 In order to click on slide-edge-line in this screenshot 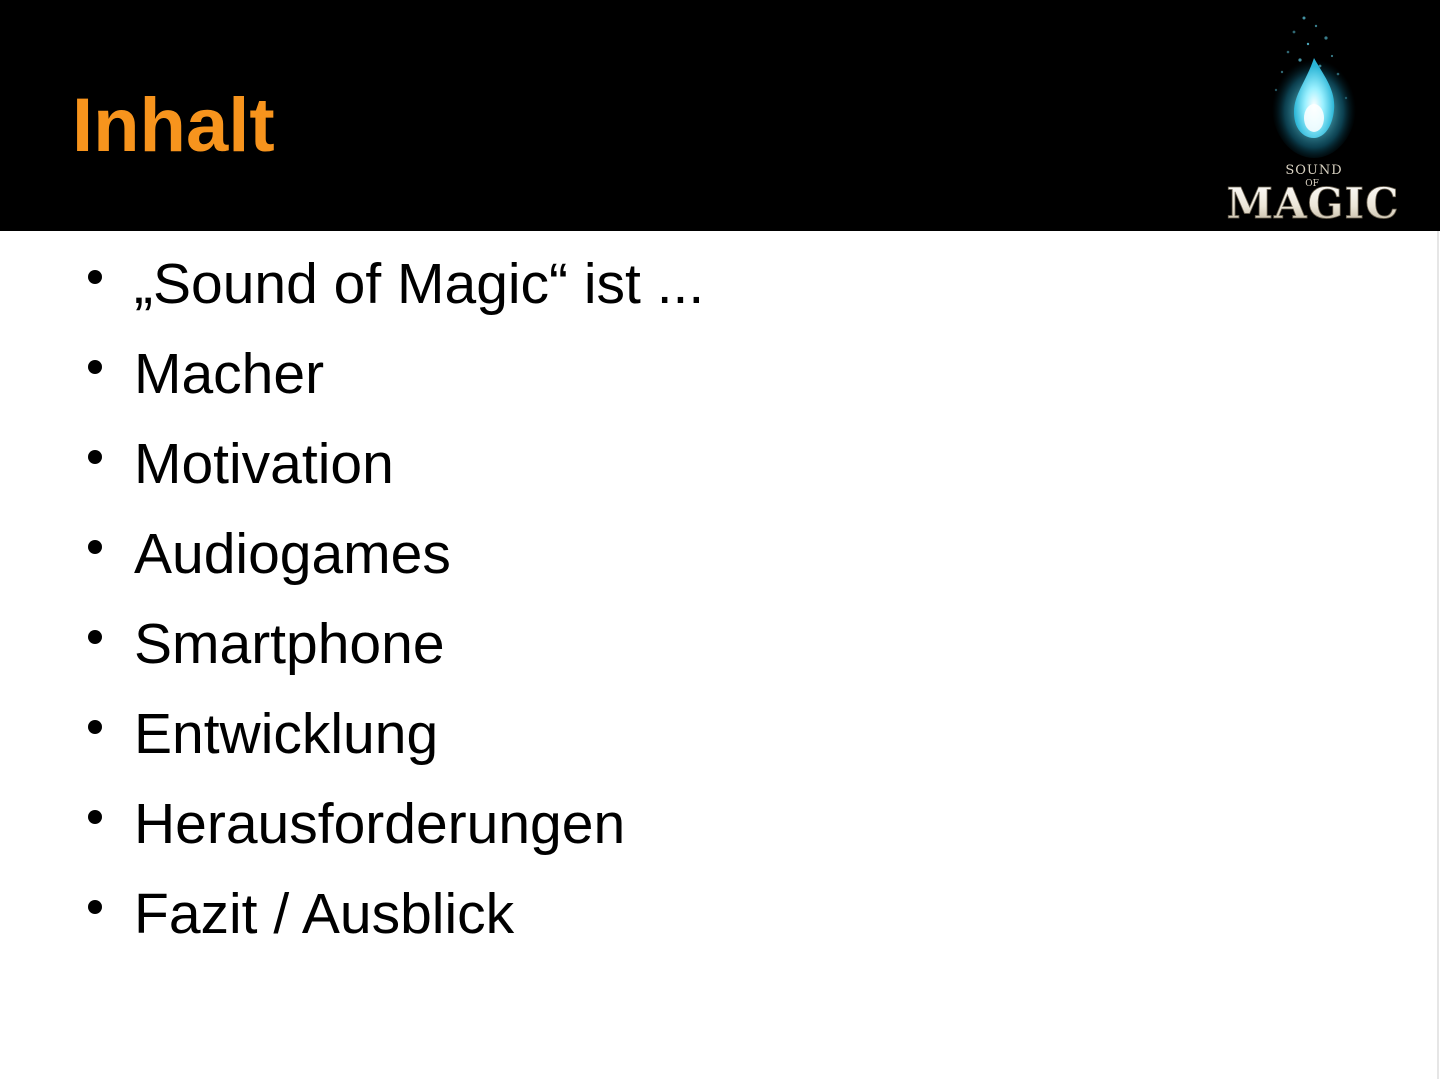, I will do `click(1438, 655)`.